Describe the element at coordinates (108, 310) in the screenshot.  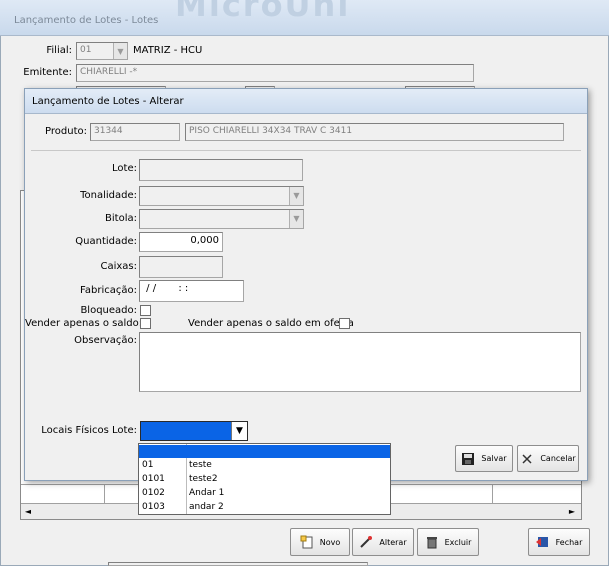
I see `bloqueado-label: Bloqueado:` at that location.